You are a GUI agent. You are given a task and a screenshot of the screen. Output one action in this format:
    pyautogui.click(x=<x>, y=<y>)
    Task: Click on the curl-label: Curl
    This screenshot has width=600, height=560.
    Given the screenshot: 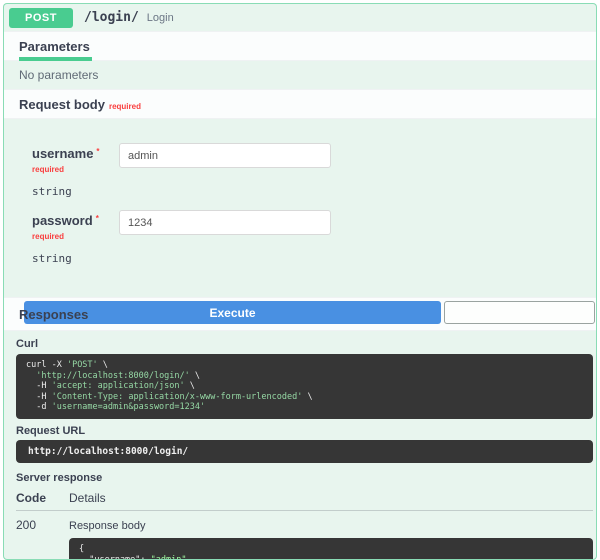 What is the action you would take?
    pyautogui.click(x=27, y=344)
    